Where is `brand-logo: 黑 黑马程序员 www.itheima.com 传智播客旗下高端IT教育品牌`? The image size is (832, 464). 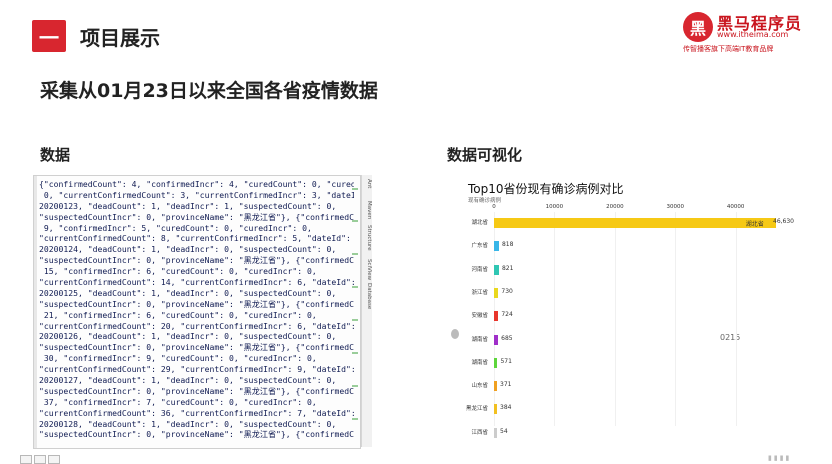
brand-logo: 黑 黑马程序员 www.itheima.com 传智播客旗下高端IT教育品牌 is located at coordinates (743, 32).